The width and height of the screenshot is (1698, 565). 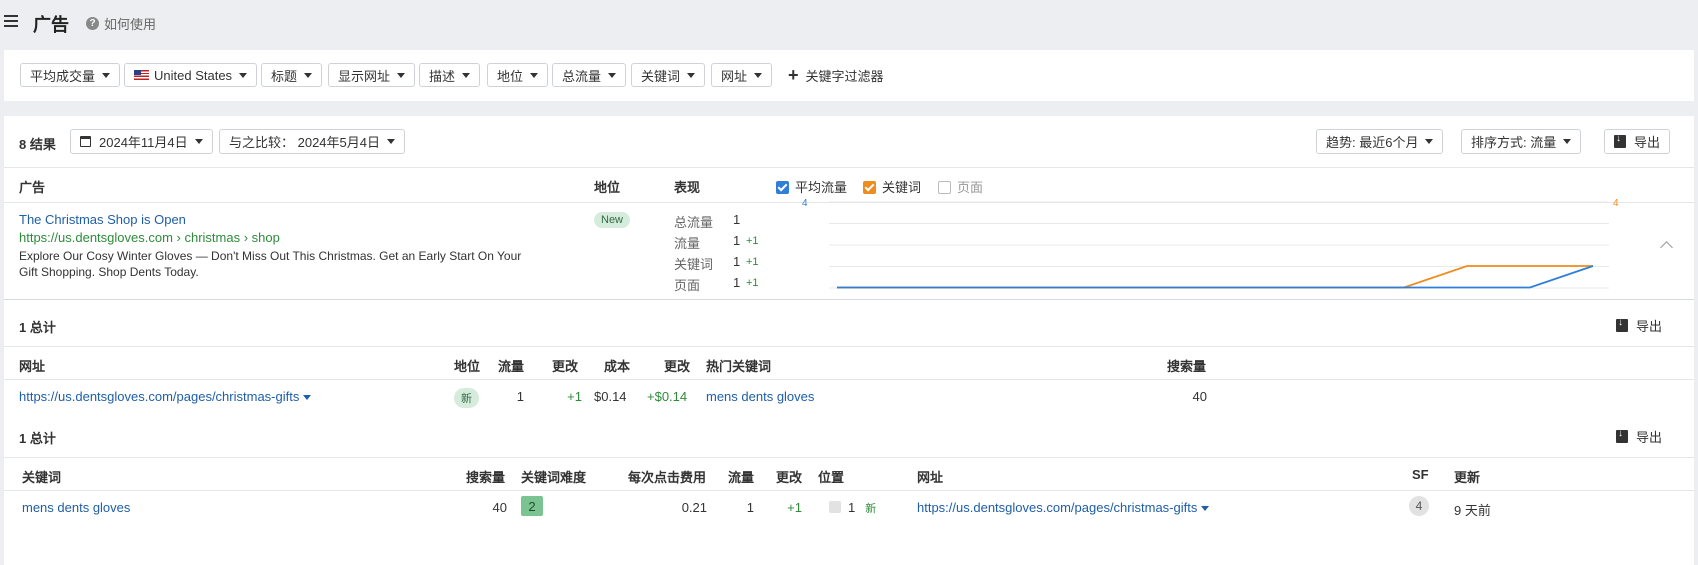 I want to click on metric-label: 页面, so click(x=687, y=285).